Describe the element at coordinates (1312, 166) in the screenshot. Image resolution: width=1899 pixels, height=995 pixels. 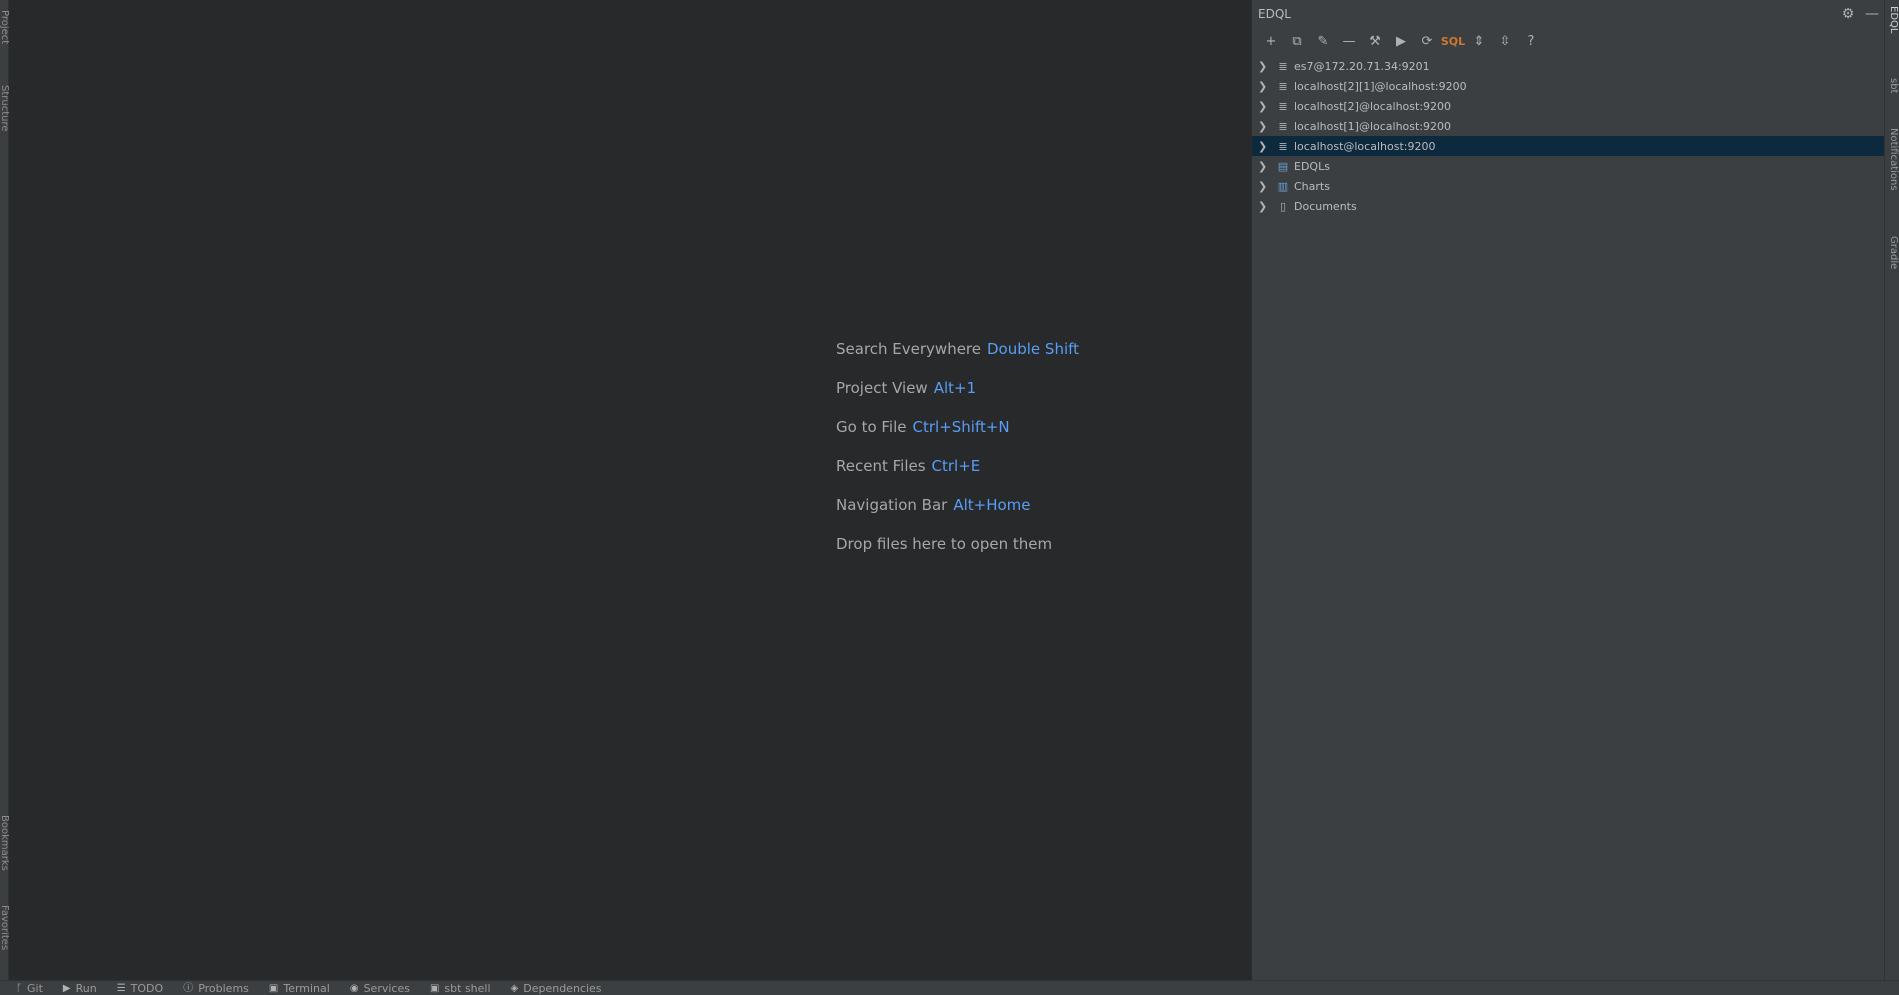
I see `tree-node-label: EDQLs` at that location.